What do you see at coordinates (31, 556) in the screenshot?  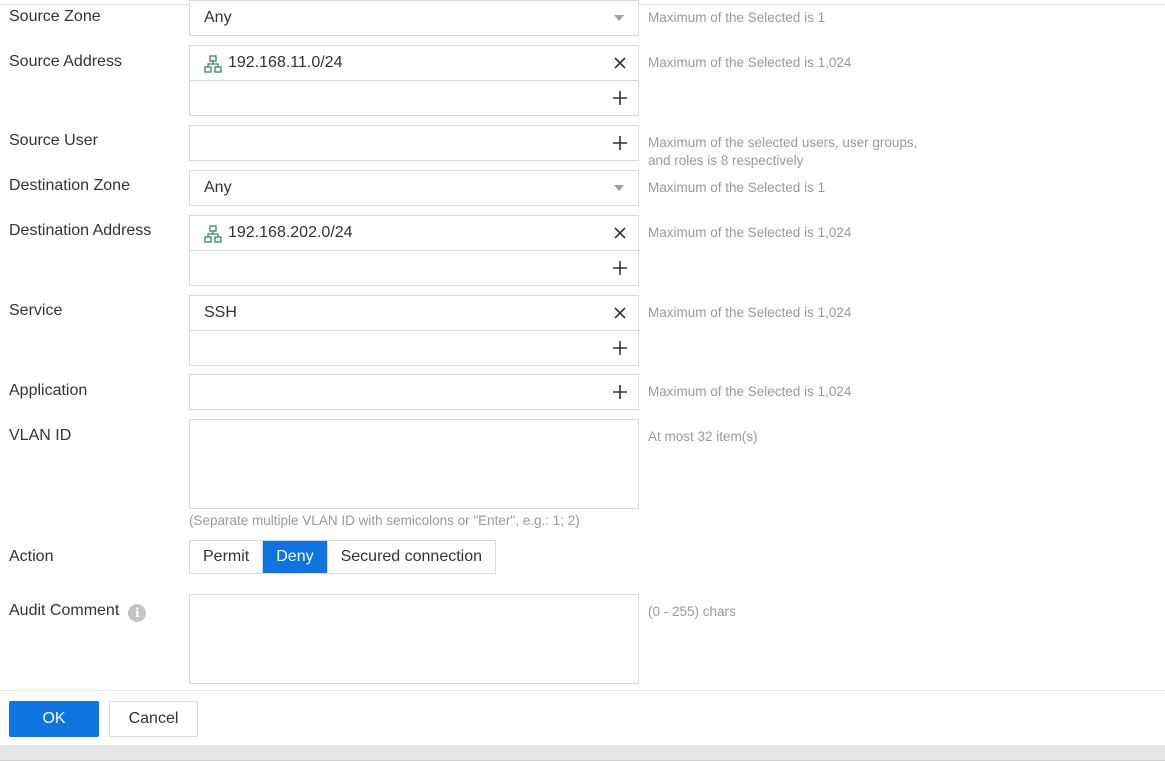 I see `action-label: Action` at bounding box center [31, 556].